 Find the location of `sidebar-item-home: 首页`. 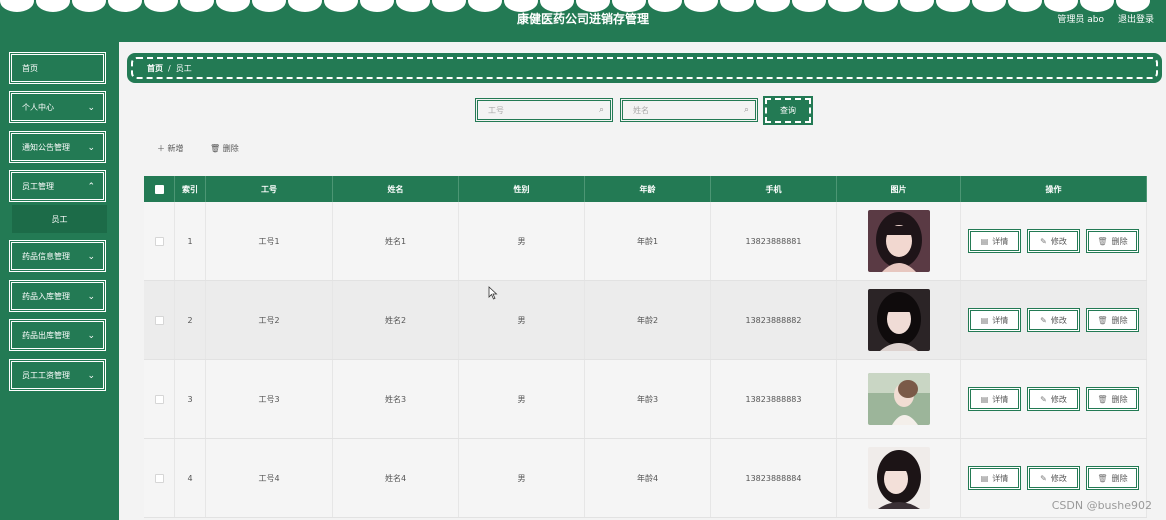

sidebar-item-home: 首页 is located at coordinates (57, 68).